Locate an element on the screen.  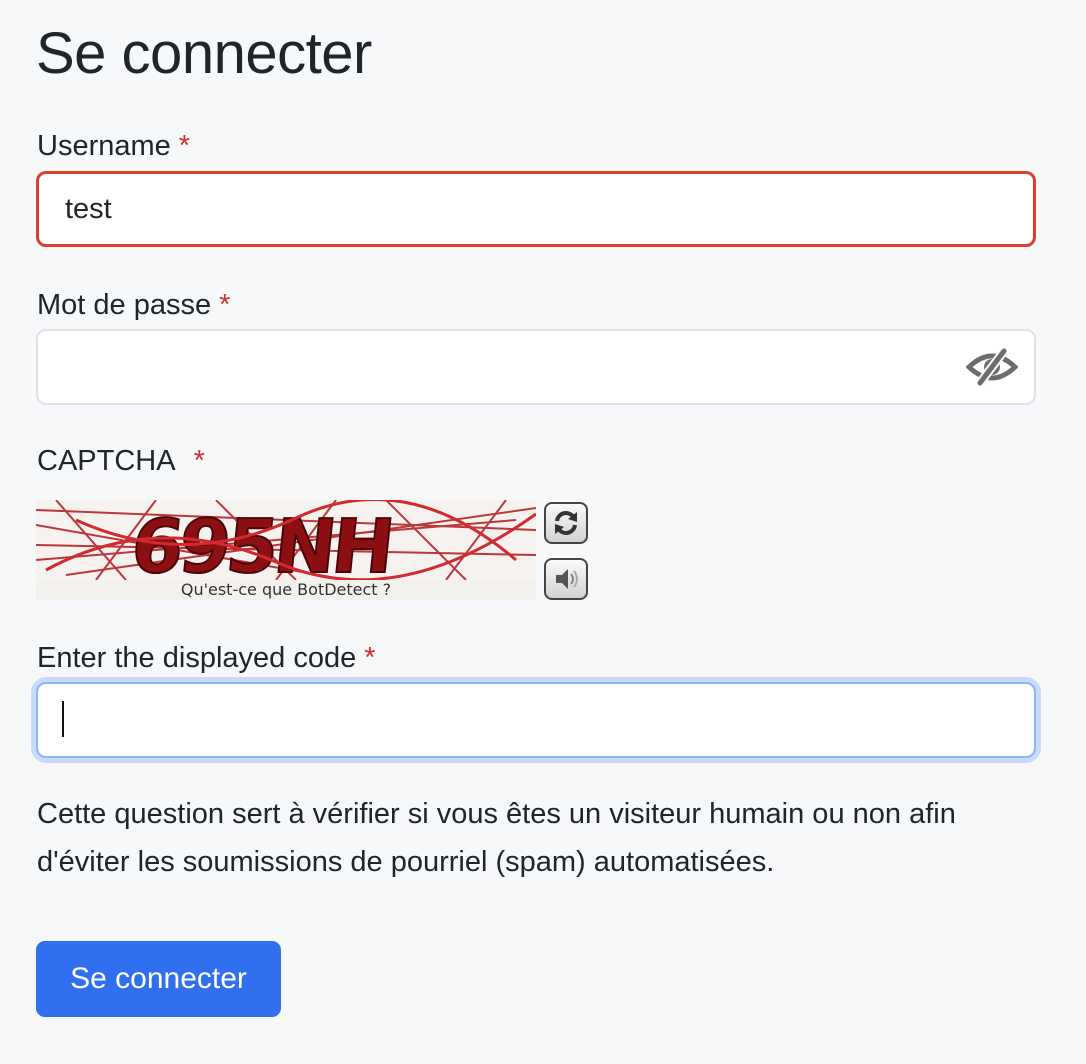
login-submit-button: Se connecter is located at coordinates (158, 979).